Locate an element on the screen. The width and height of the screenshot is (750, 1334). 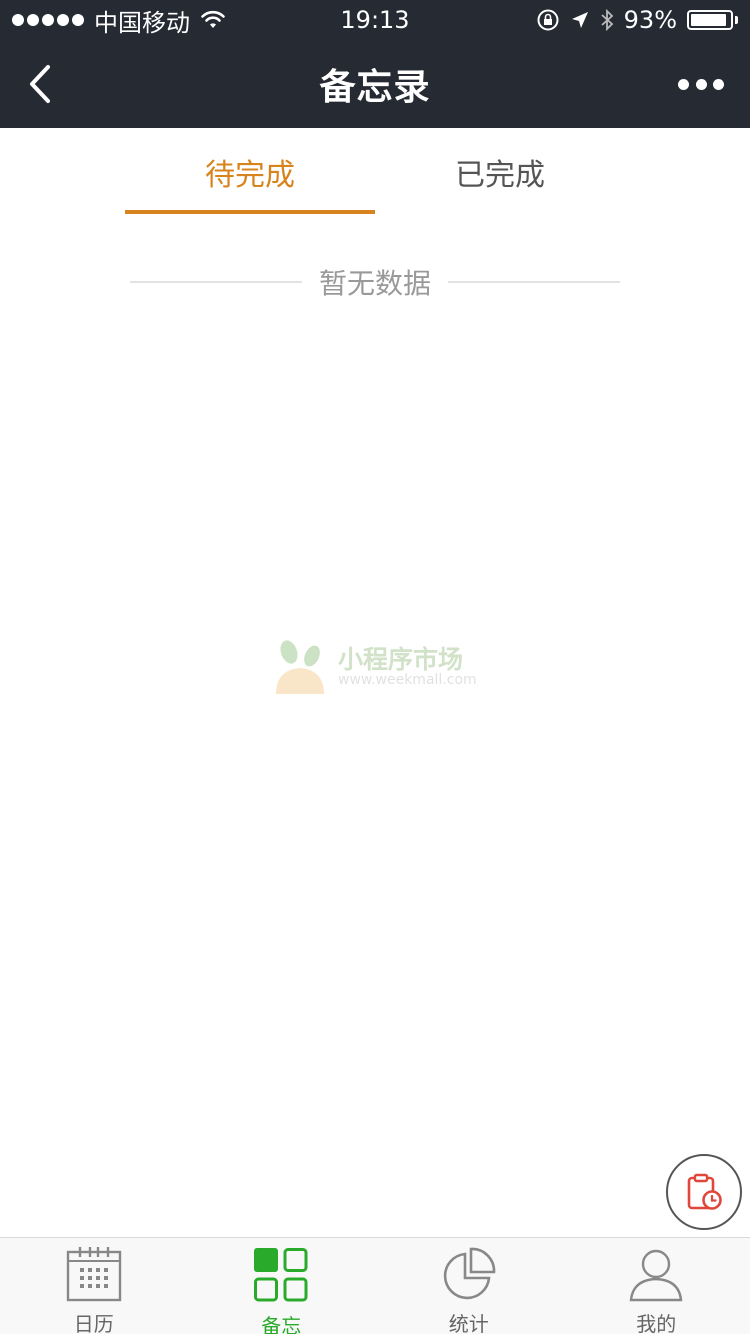
battery-icon is located at coordinates (712, 20).